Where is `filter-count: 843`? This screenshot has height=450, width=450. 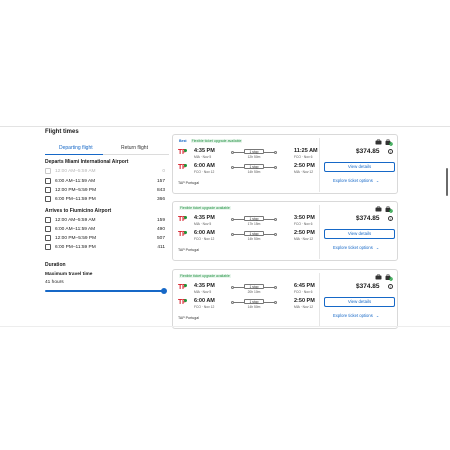
filter-count: 843 is located at coordinates (160, 190).